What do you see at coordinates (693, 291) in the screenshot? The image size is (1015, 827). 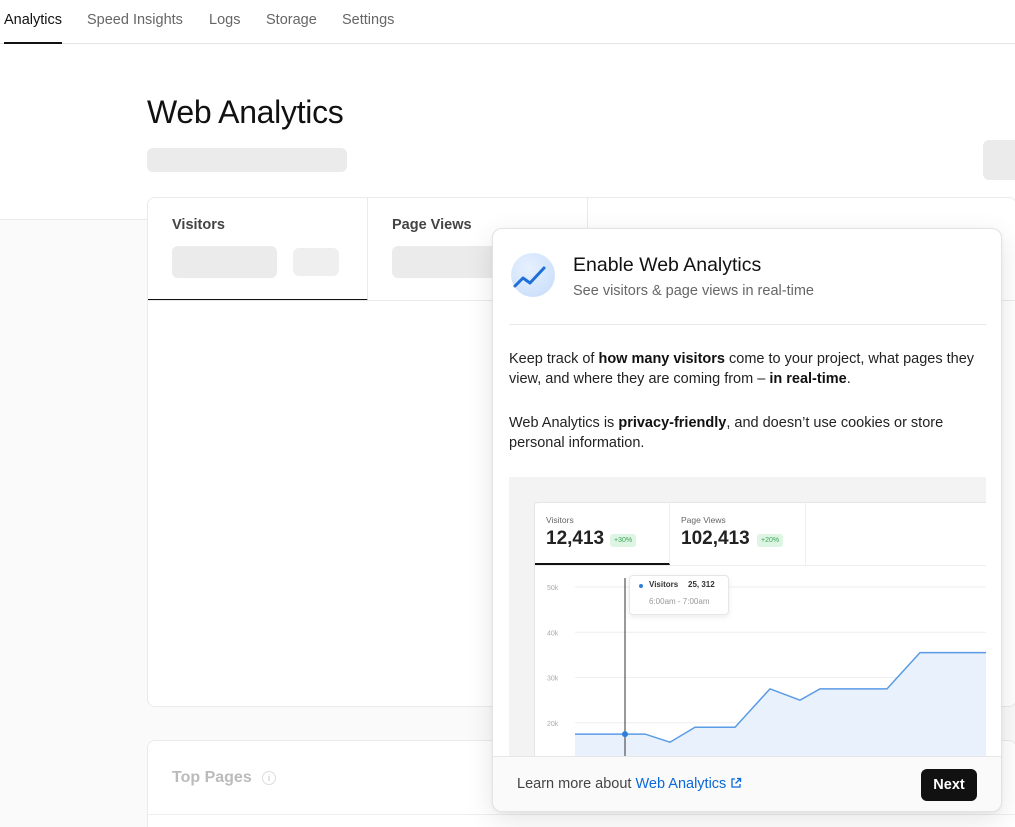 I see `popover-subtitle: See visitors & page views in real-time` at bounding box center [693, 291].